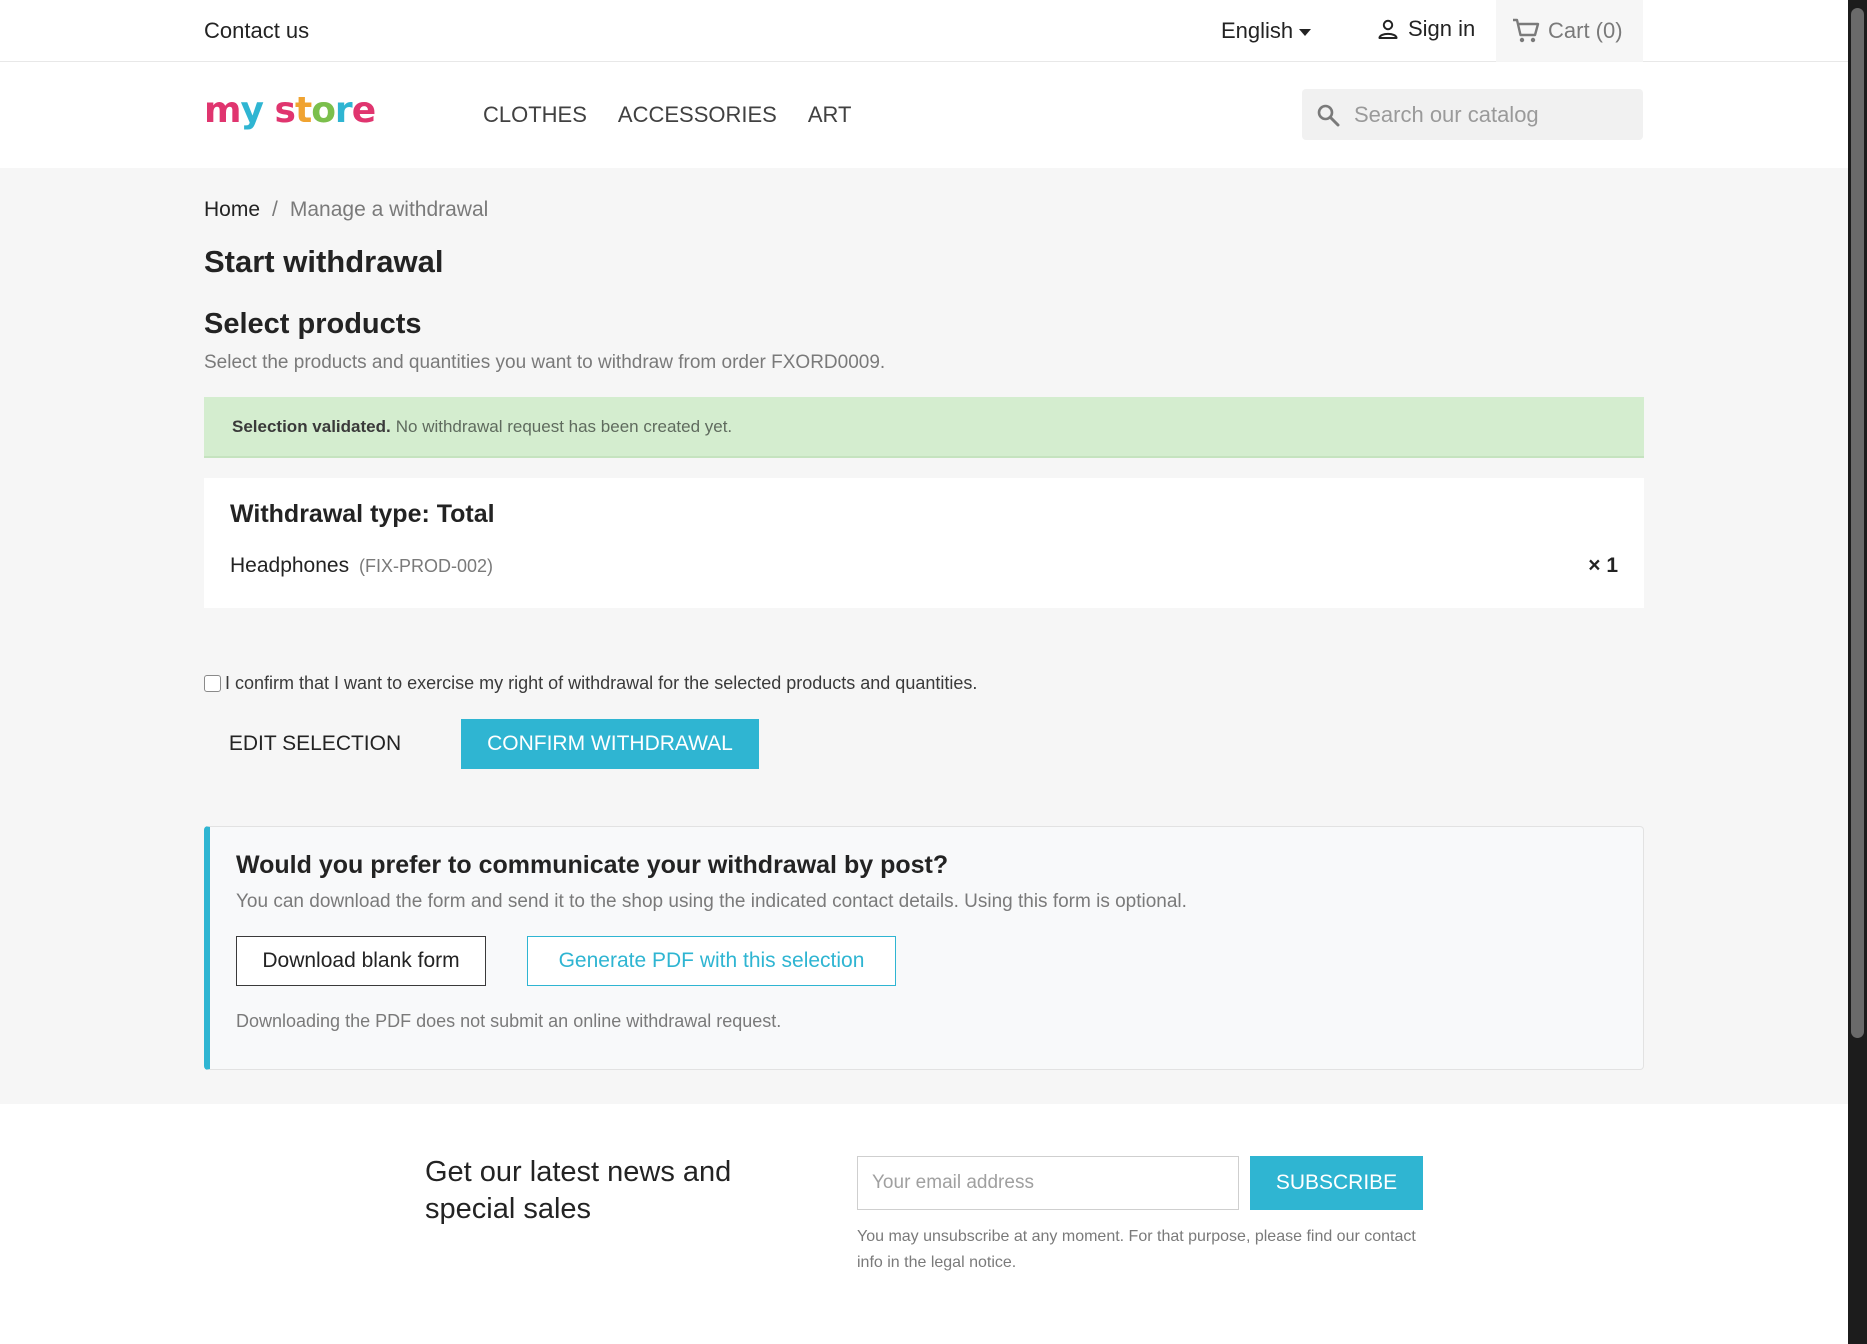  I want to click on alert-strong: Selection validated., so click(311, 426).